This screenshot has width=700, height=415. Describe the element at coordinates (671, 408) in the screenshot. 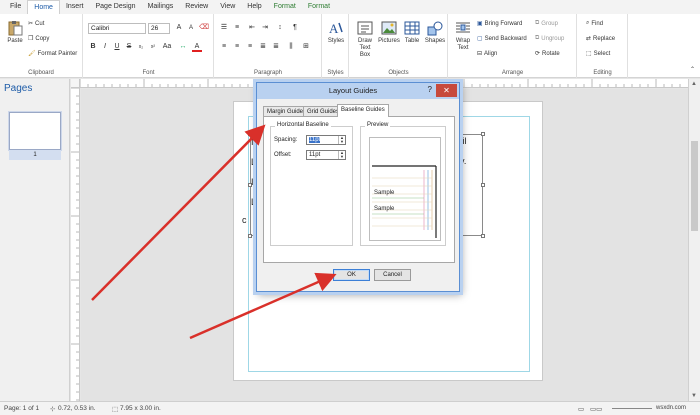

I see `watermark-text: wsxdn.com` at that location.